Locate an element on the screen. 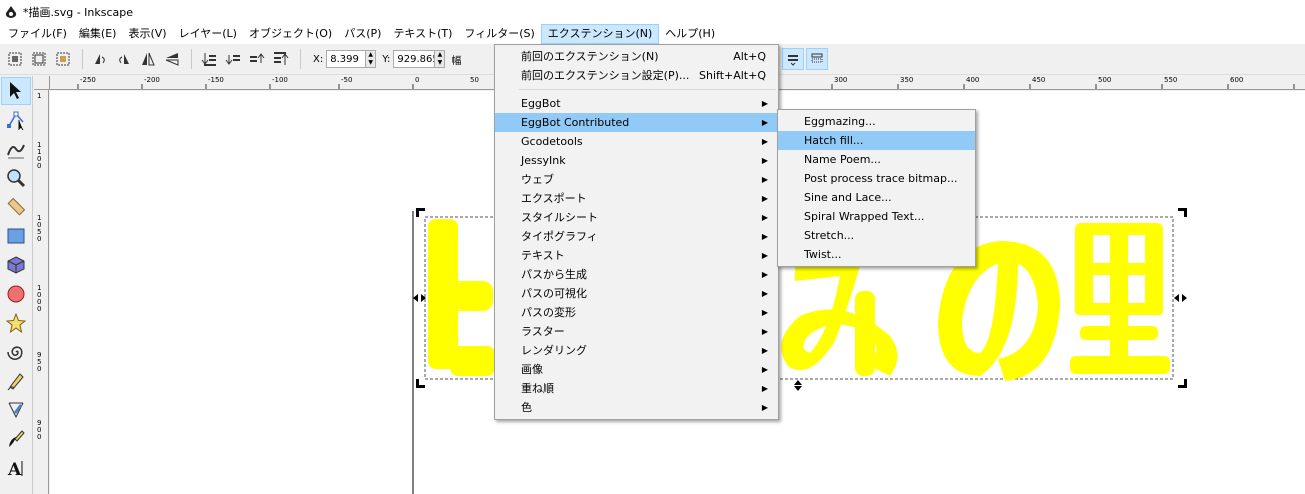 Image resolution: width=1305 pixels, height=494 pixels. x-spin-arrows: ▲ ▼ is located at coordinates (371, 59).